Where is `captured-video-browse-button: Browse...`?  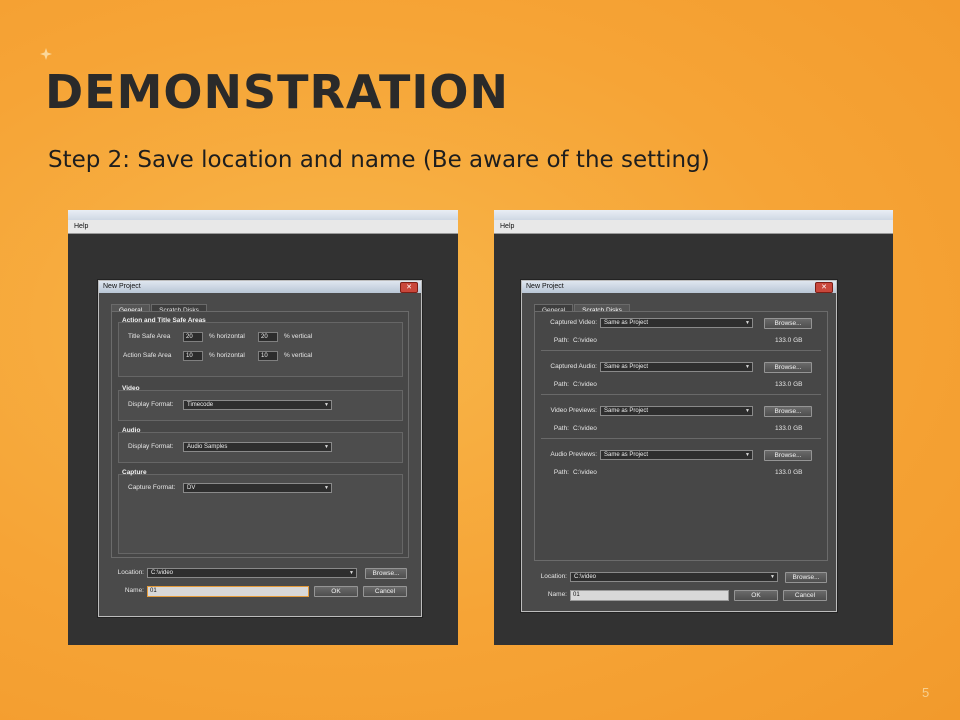 captured-video-browse-button: Browse... is located at coordinates (788, 323).